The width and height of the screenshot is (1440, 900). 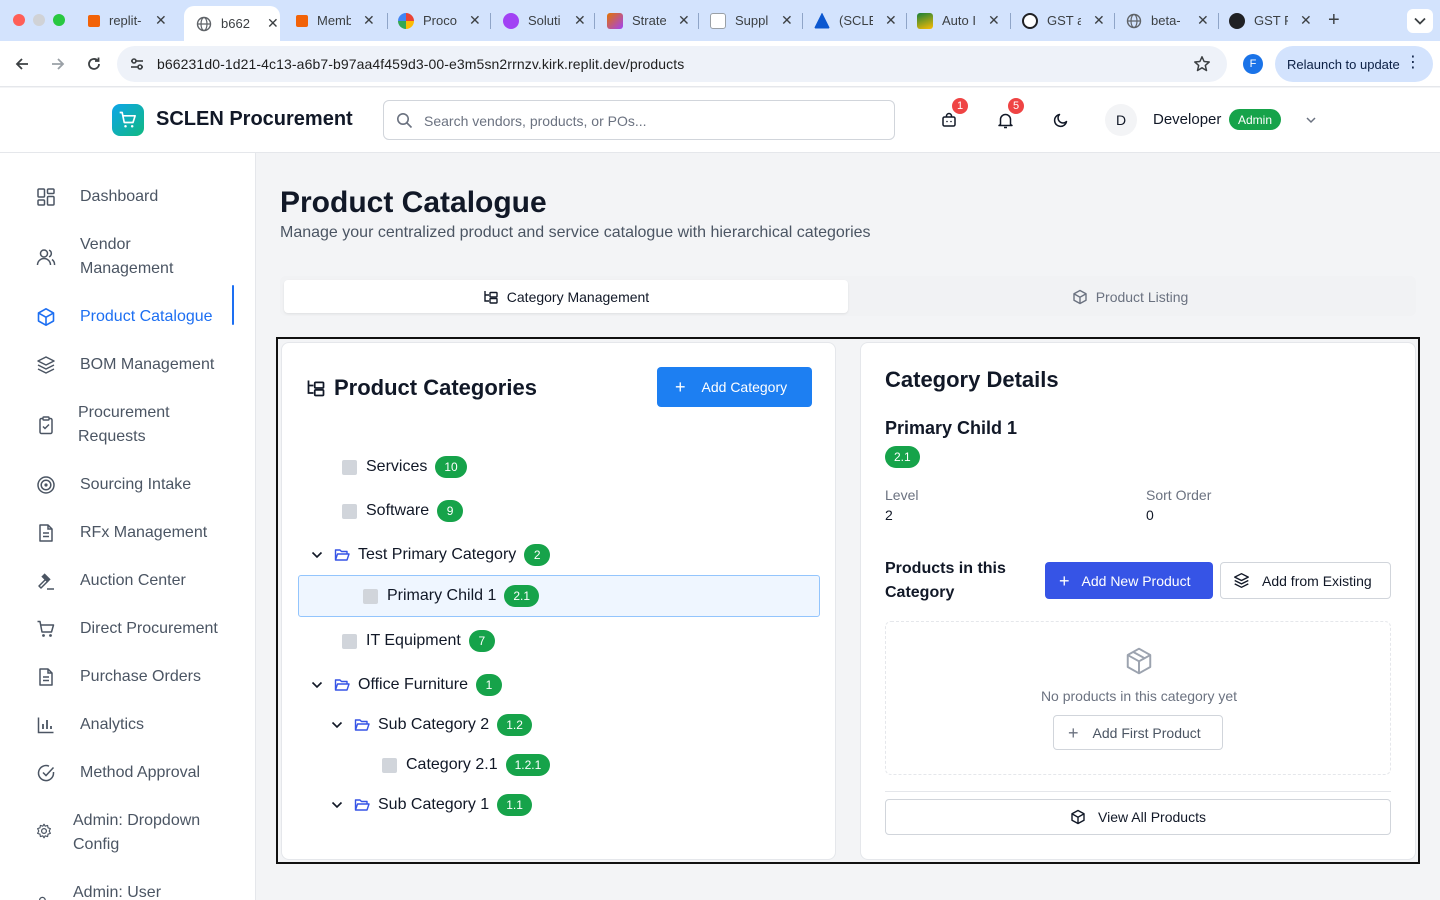 What do you see at coordinates (58, 64) in the screenshot?
I see `forward-button` at bounding box center [58, 64].